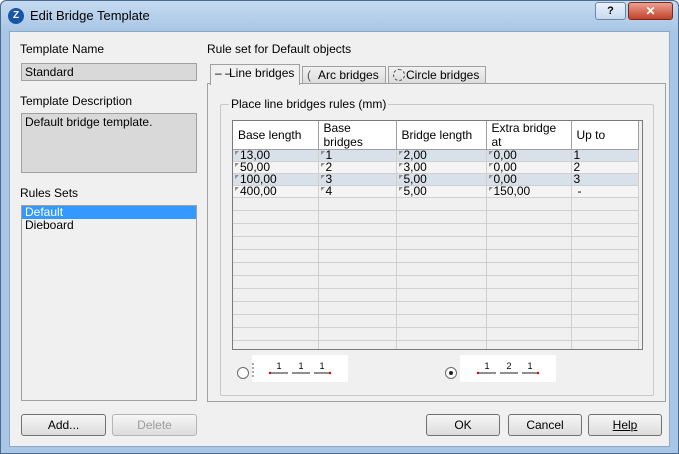  What do you see at coordinates (292, 369) in the screenshot?
I see `bridge-distribution-a-icon: 1 1 1` at bounding box center [292, 369].